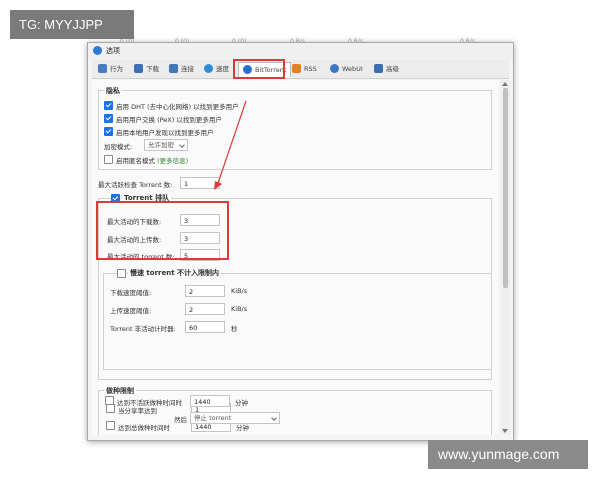 The height and width of the screenshot is (480, 600). What do you see at coordinates (352, 69) in the screenshot?
I see `tab-label: WebUI` at bounding box center [352, 69].